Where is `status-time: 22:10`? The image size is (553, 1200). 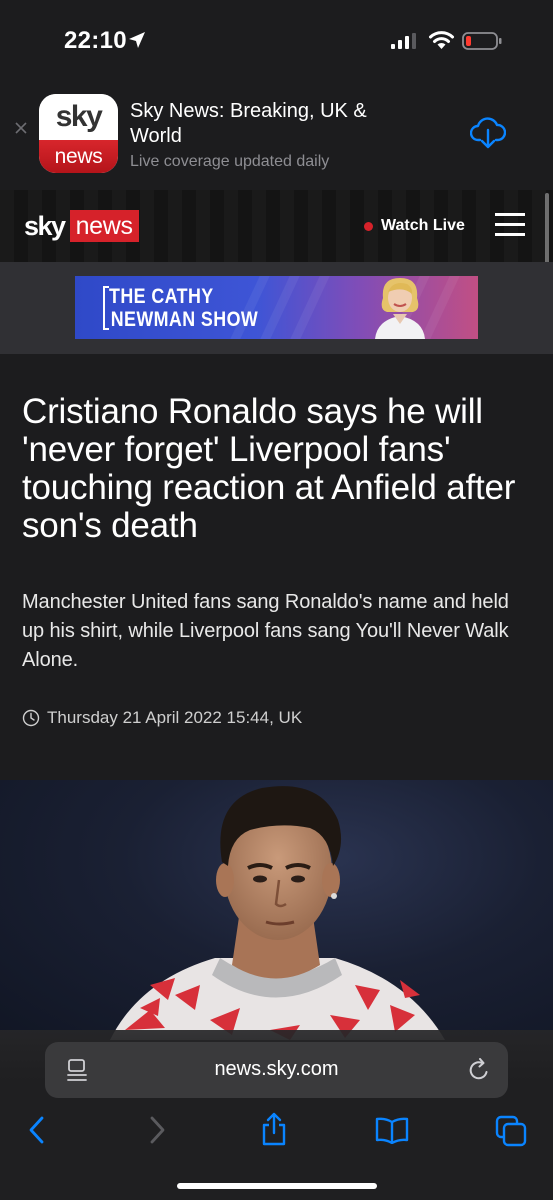 status-time: 22:10 is located at coordinates (95, 40).